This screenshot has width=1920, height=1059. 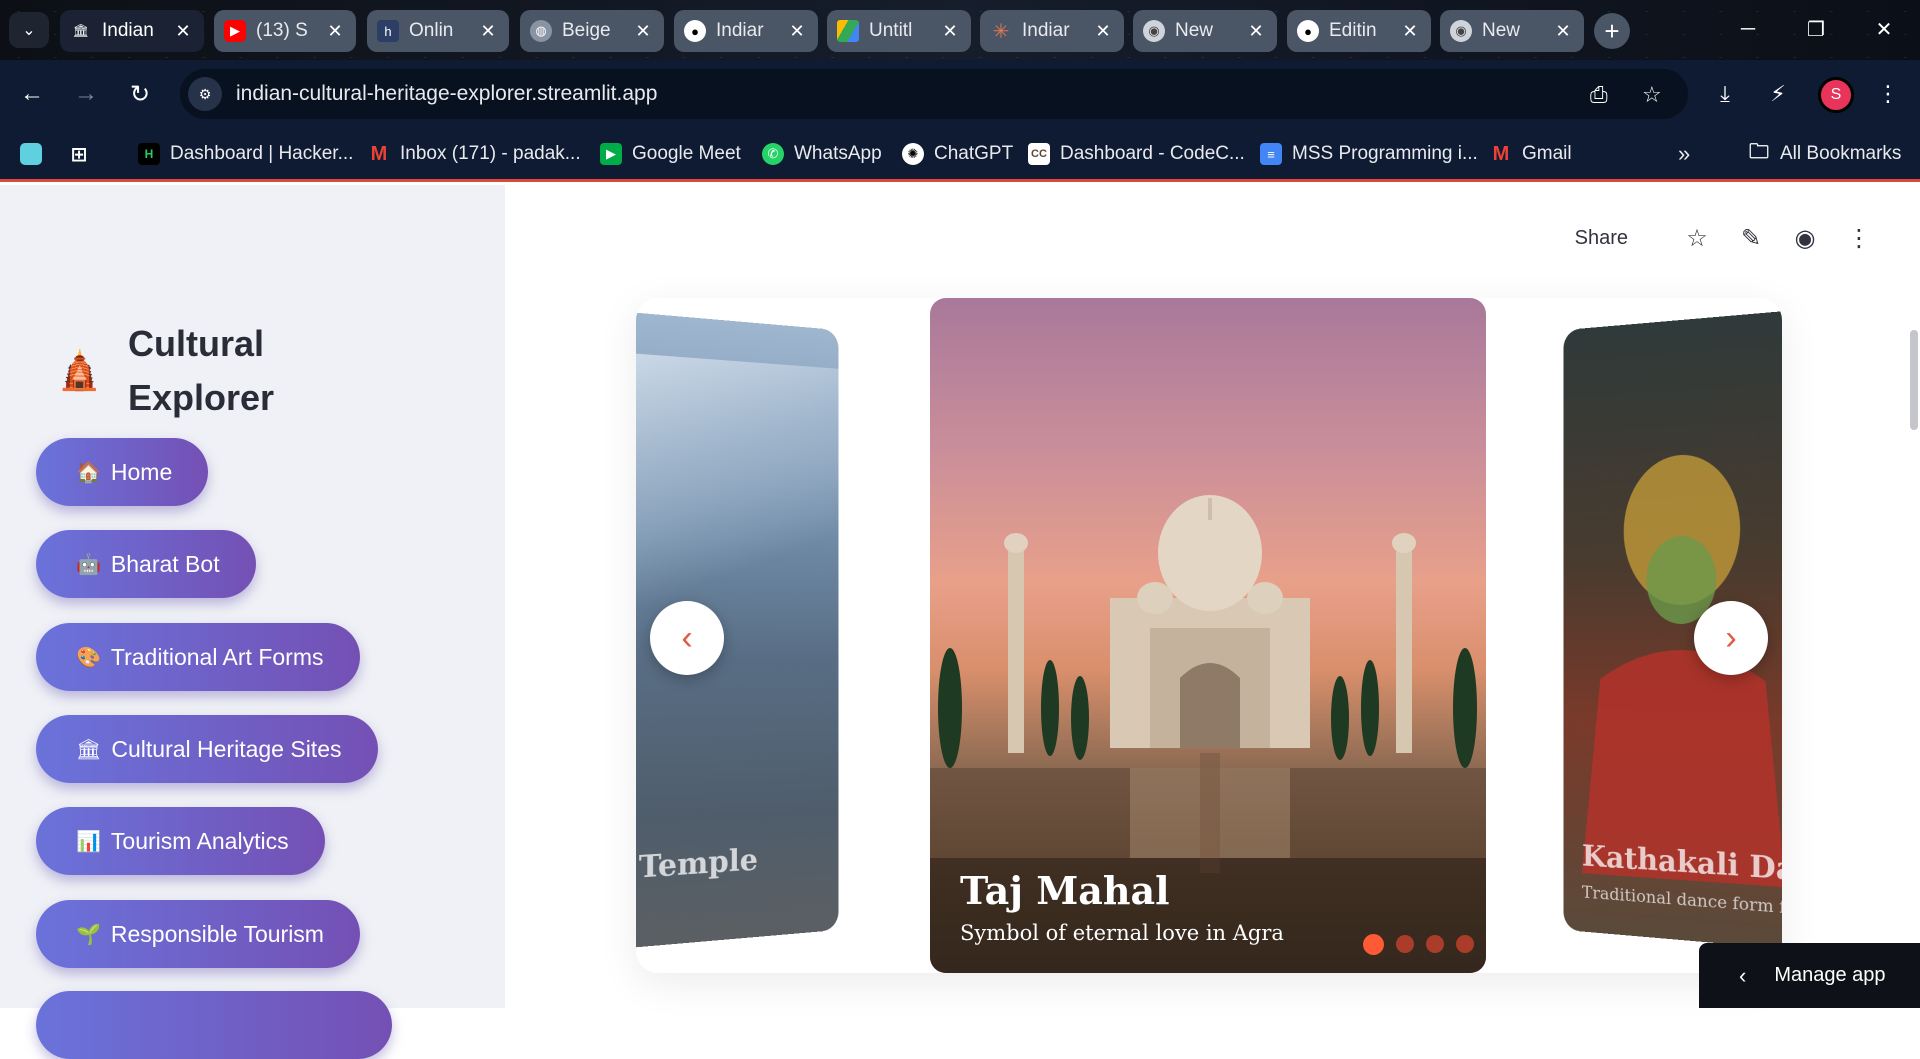 I want to click on reload-button: ↻, so click(x=140, y=94).